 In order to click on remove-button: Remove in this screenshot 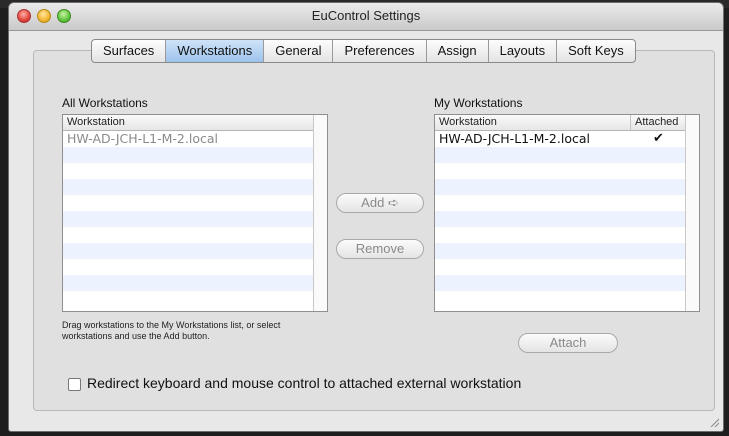, I will do `click(380, 249)`.